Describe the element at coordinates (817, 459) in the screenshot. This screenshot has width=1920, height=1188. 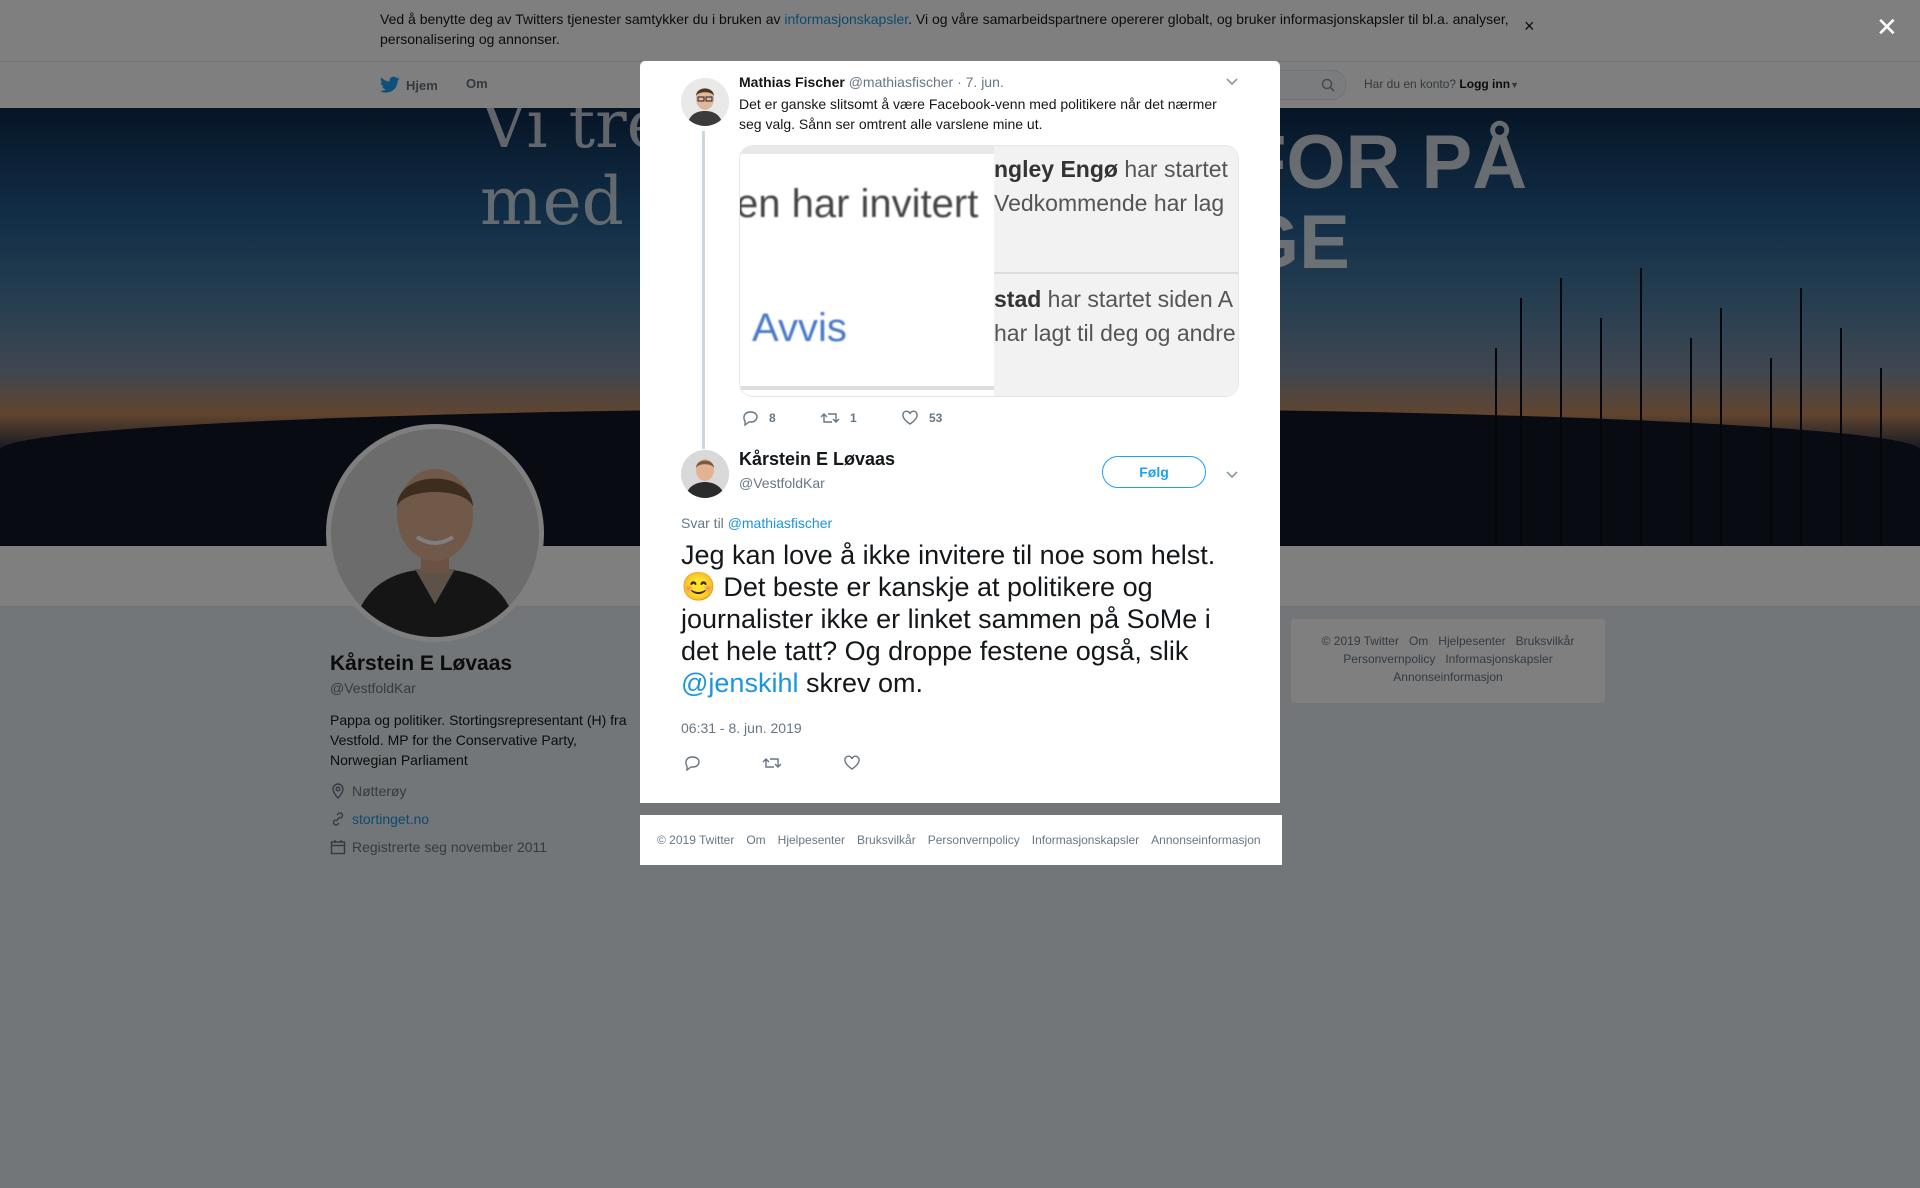
I see `main-tweet-name: Kårstein E Løvaas` at that location.